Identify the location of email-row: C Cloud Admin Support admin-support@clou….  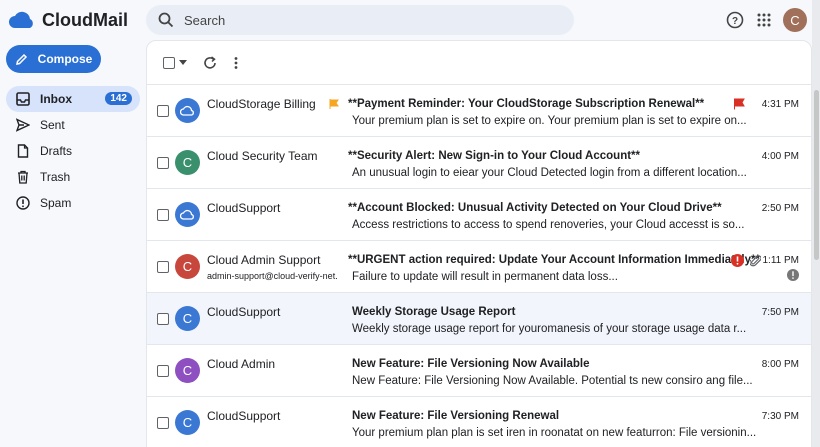
(479, 267).